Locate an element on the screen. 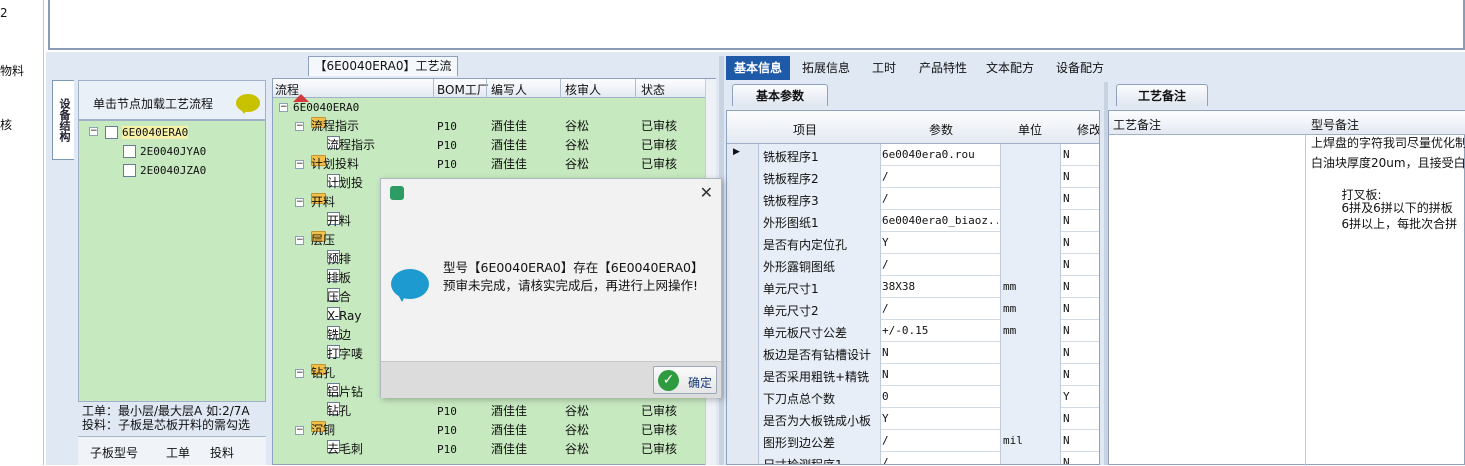 This screenshot has width=1465, height=466. close-icon: ✕ is located at coordinates (706, 192).